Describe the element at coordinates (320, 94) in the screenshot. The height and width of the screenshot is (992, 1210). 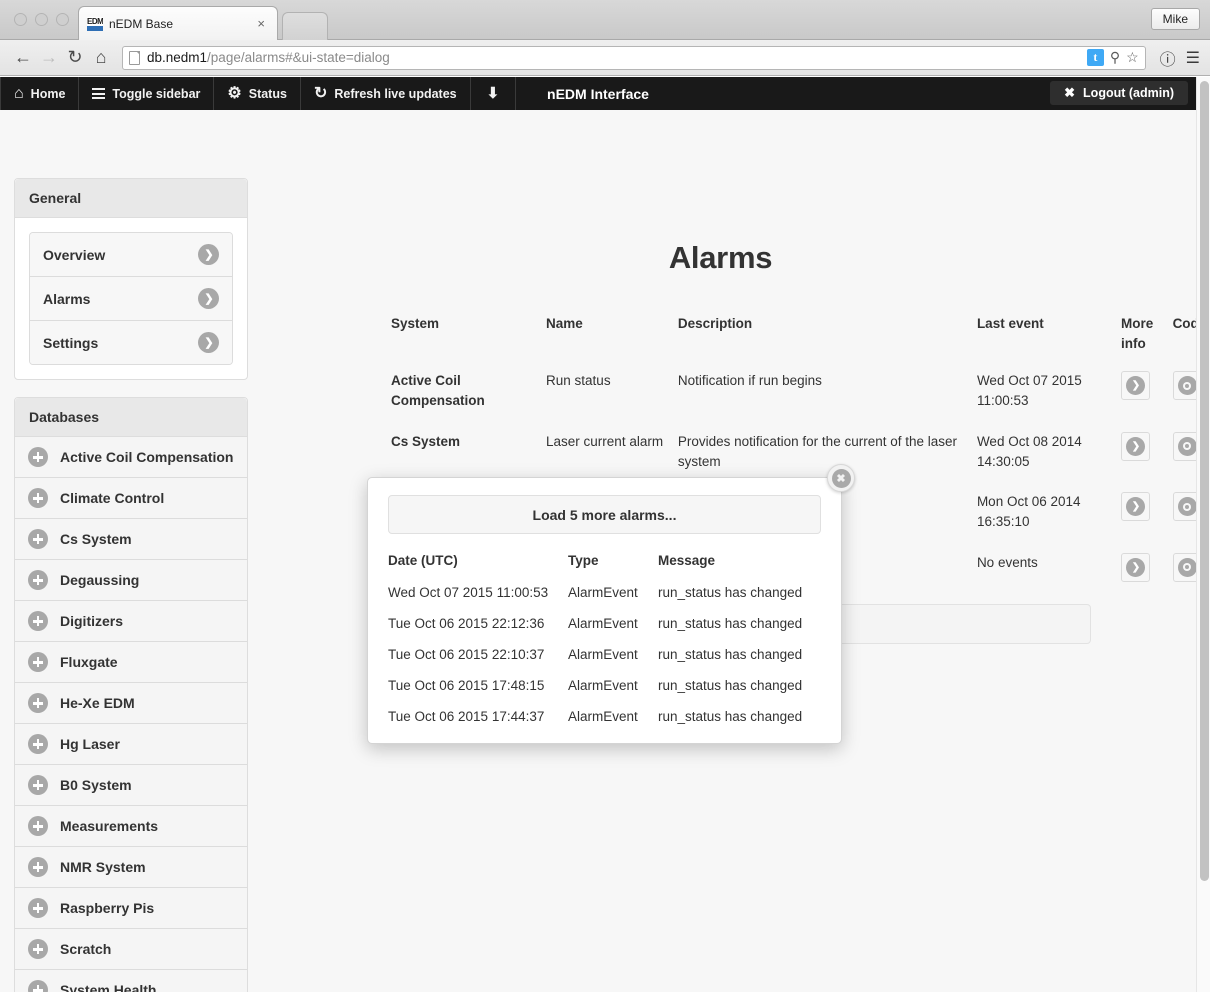
I see `refresh-icon` at that location.